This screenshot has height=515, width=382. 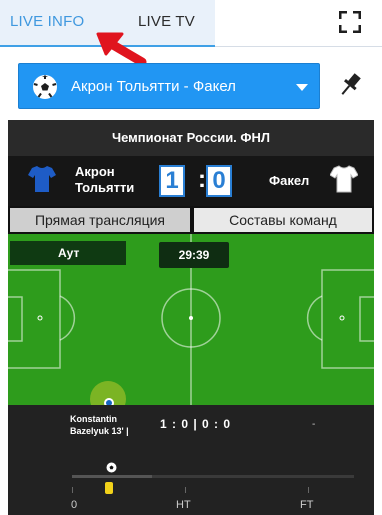 What do you see at coordinates (350, 85) in the screenshot?
I see `pin-icon` at bounding box center [350, 85].